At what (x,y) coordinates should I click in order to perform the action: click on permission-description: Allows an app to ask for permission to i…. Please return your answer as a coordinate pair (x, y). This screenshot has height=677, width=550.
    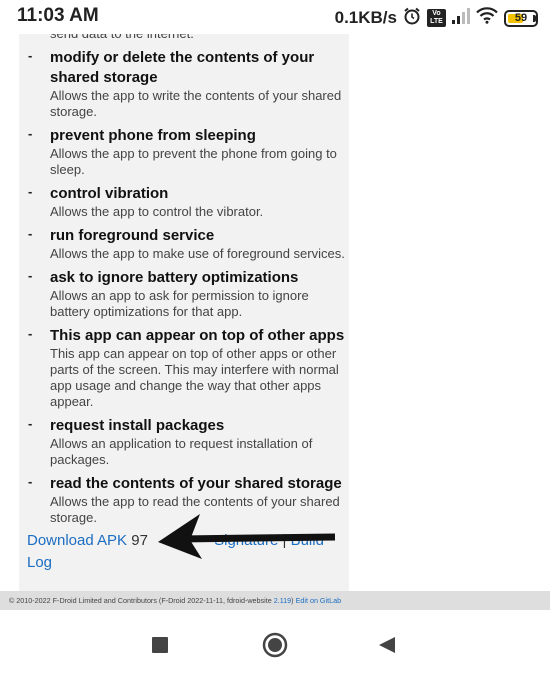
    Looking at the image, I should click on (179, 303).